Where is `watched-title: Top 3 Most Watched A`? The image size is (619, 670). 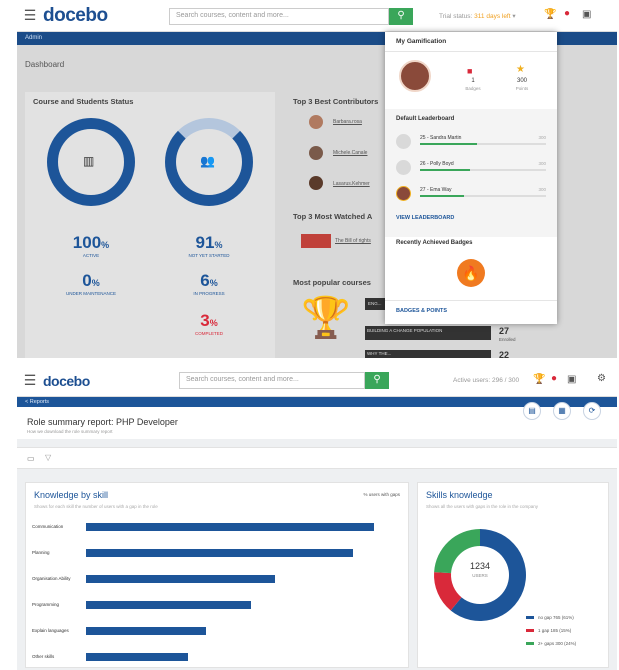 watched-title: Top 3 Most Watched A is located at coordinates (333, 216).